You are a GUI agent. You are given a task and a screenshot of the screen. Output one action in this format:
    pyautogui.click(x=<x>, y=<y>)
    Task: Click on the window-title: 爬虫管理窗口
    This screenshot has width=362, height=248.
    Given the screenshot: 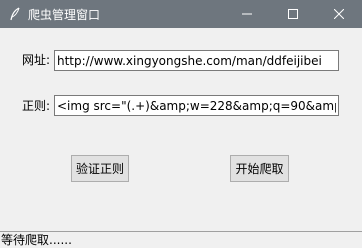 What is the action you would take?
    pyautogui.click(x=64, y=14)
    